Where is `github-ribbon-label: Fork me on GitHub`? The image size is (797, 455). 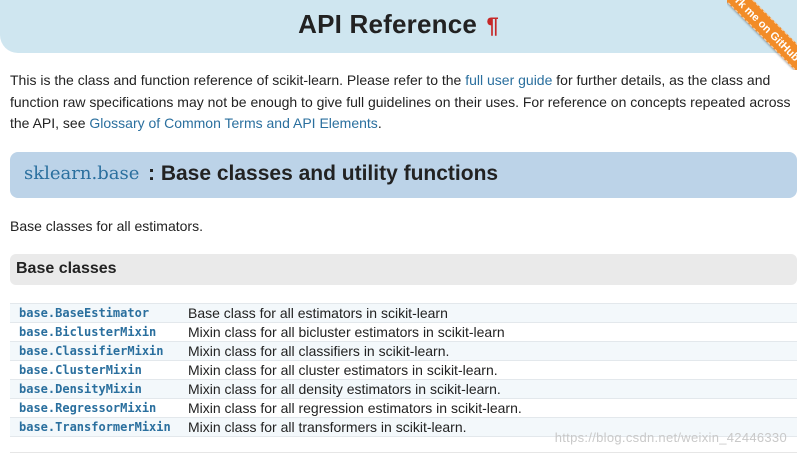 github-ribbon-label: Fork me on GitHub is located at coordinates (762, 35).